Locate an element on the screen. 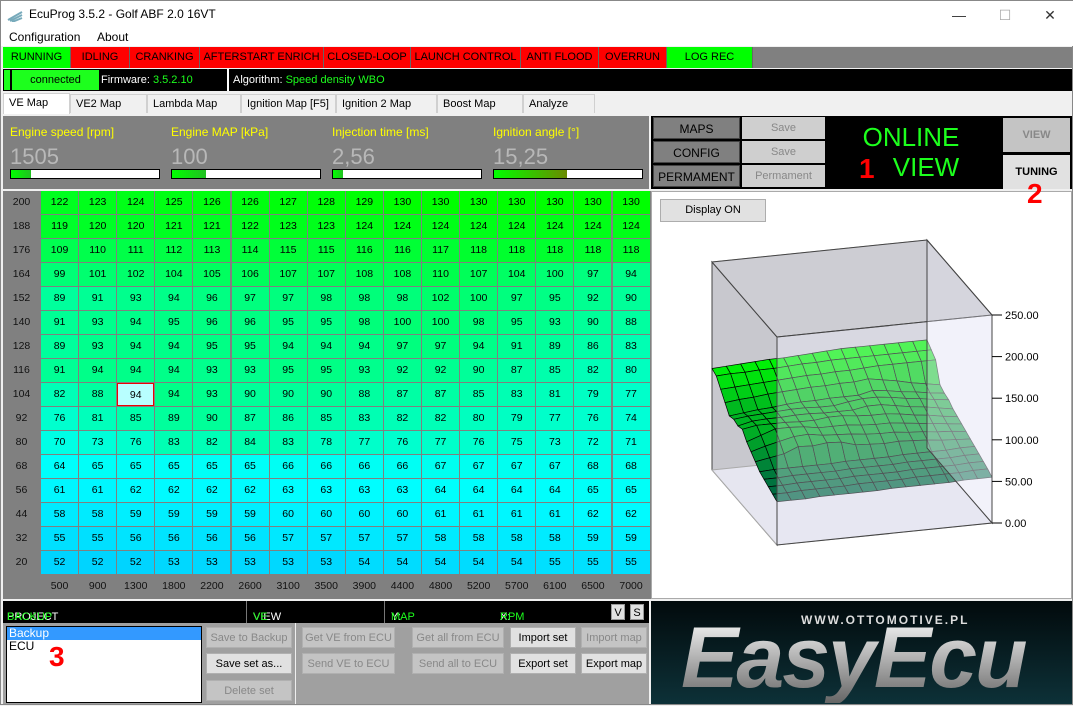  map-cell: 111 is located at coordinates (136, 250).